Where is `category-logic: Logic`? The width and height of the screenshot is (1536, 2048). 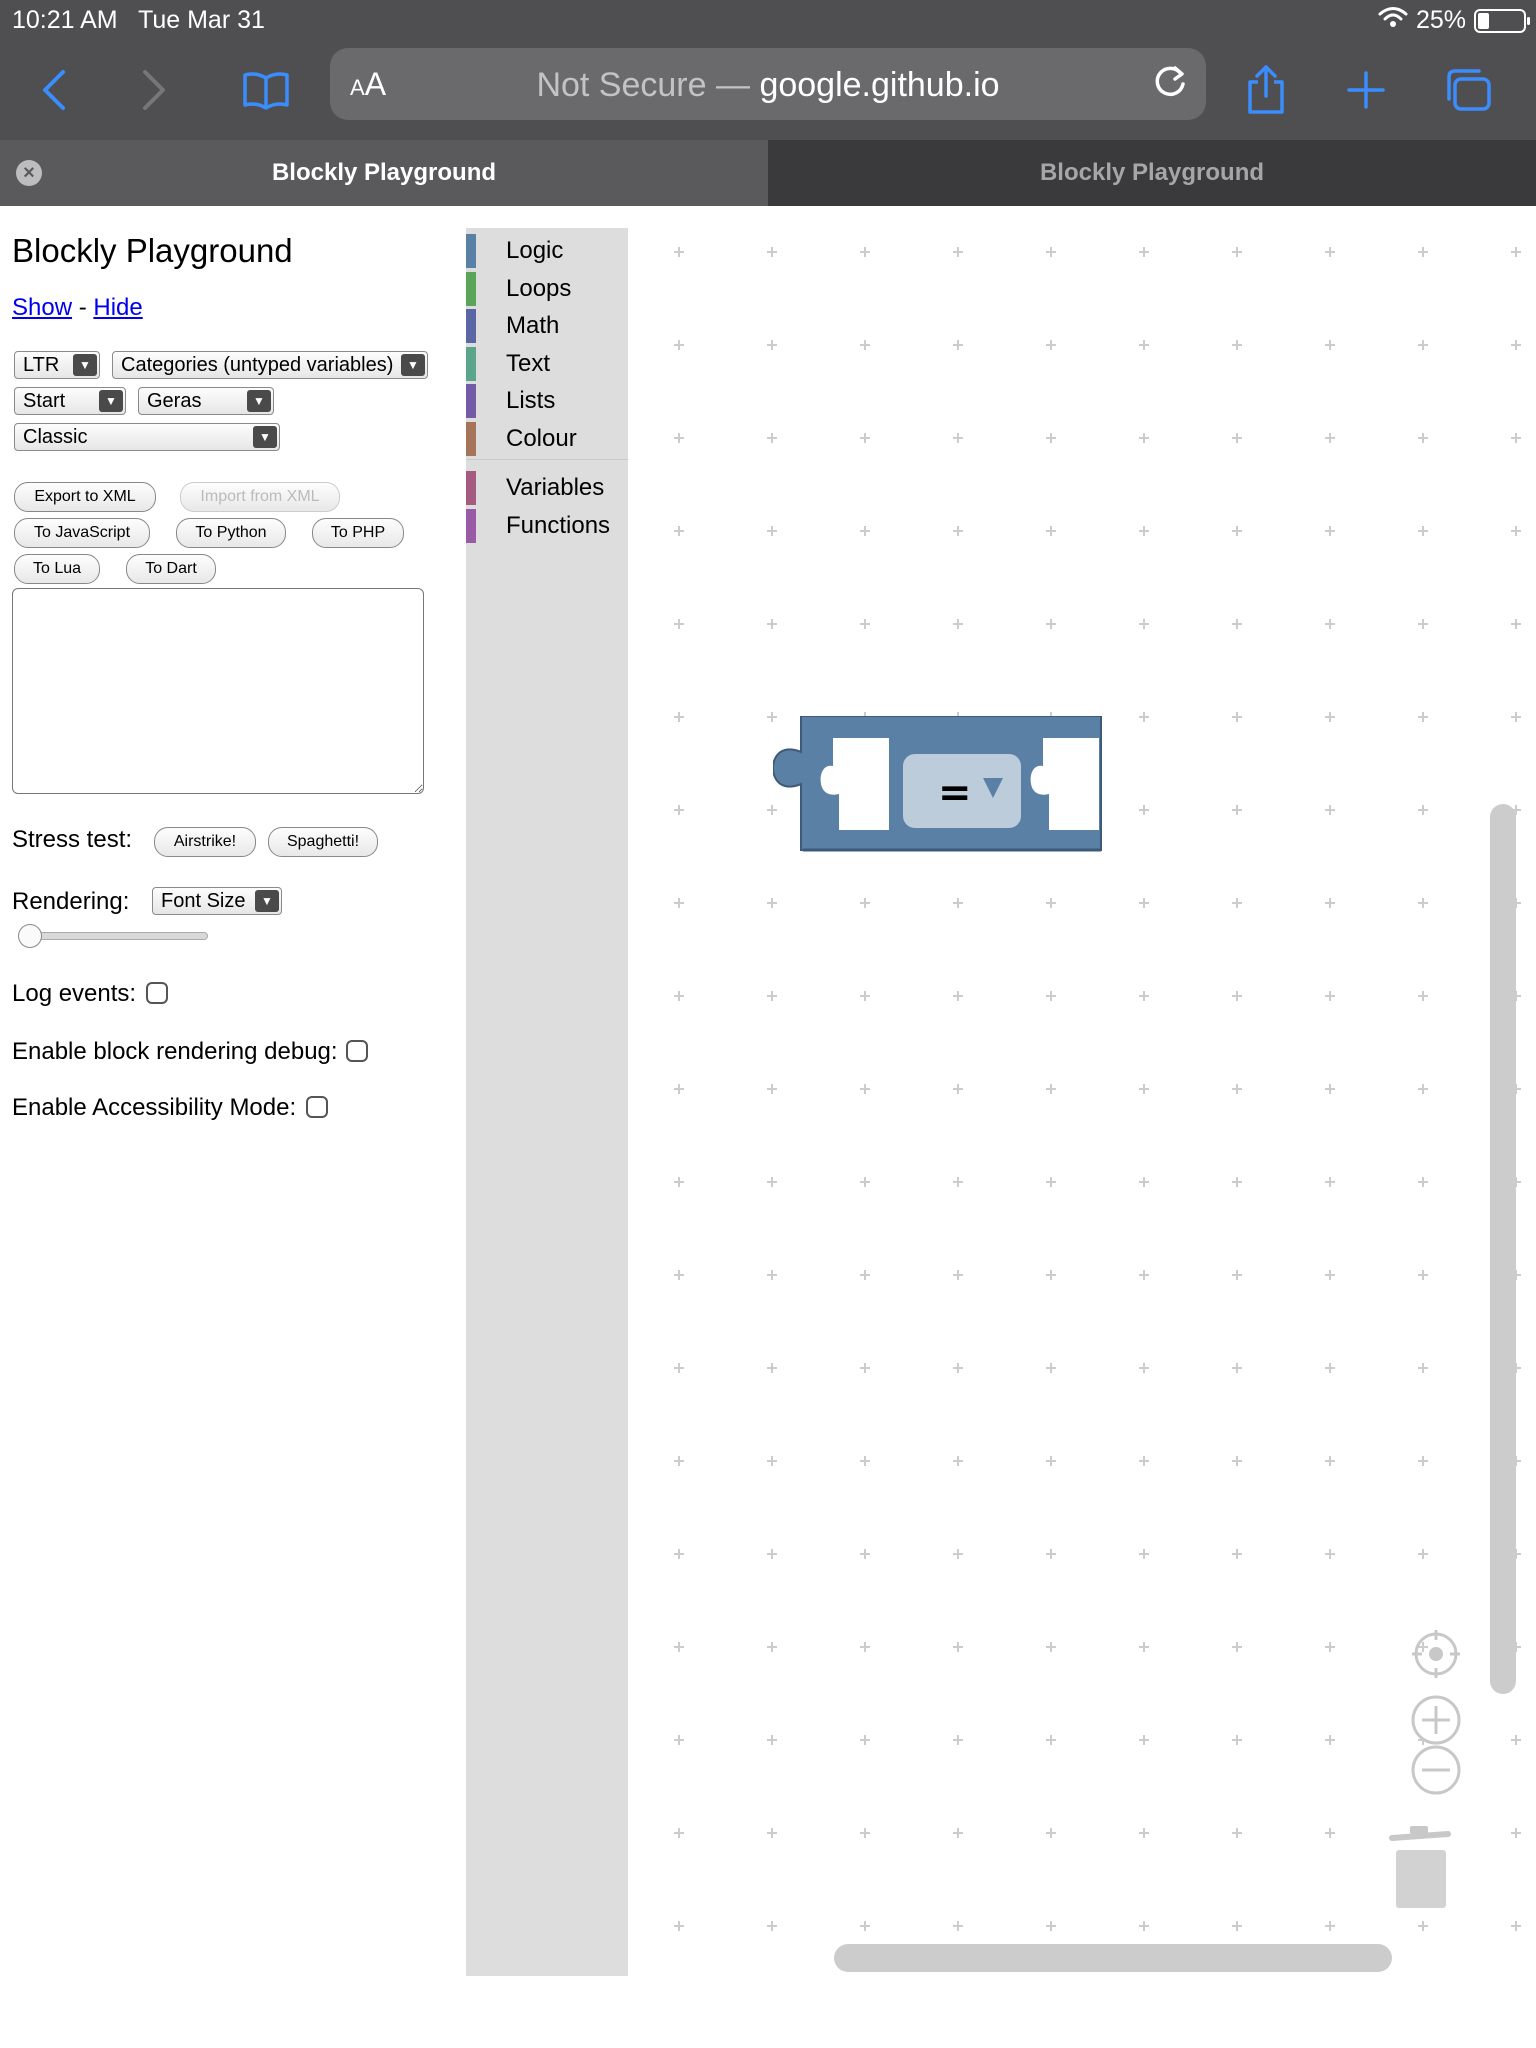 category-logic: Logic is located at coordinates (547, 251).